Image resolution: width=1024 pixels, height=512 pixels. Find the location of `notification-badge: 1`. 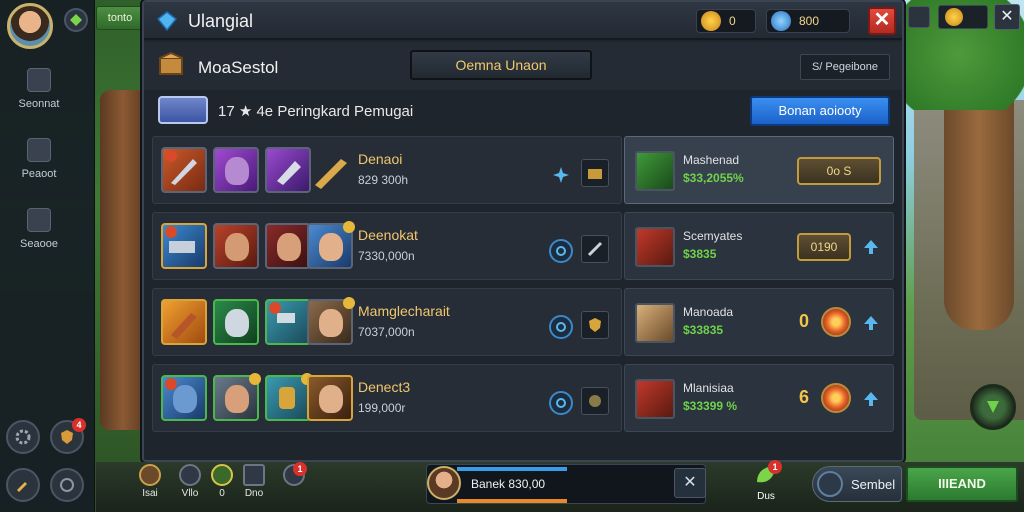

notification-badge: 1 is located at coordinates (775, 467).